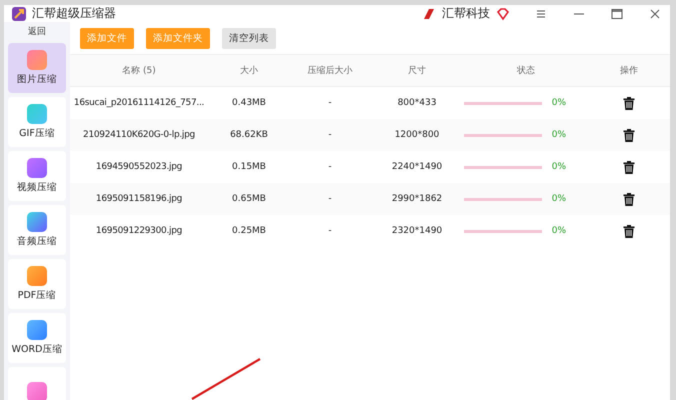  I want to click on gif-tool-icon, so click(37, 114).